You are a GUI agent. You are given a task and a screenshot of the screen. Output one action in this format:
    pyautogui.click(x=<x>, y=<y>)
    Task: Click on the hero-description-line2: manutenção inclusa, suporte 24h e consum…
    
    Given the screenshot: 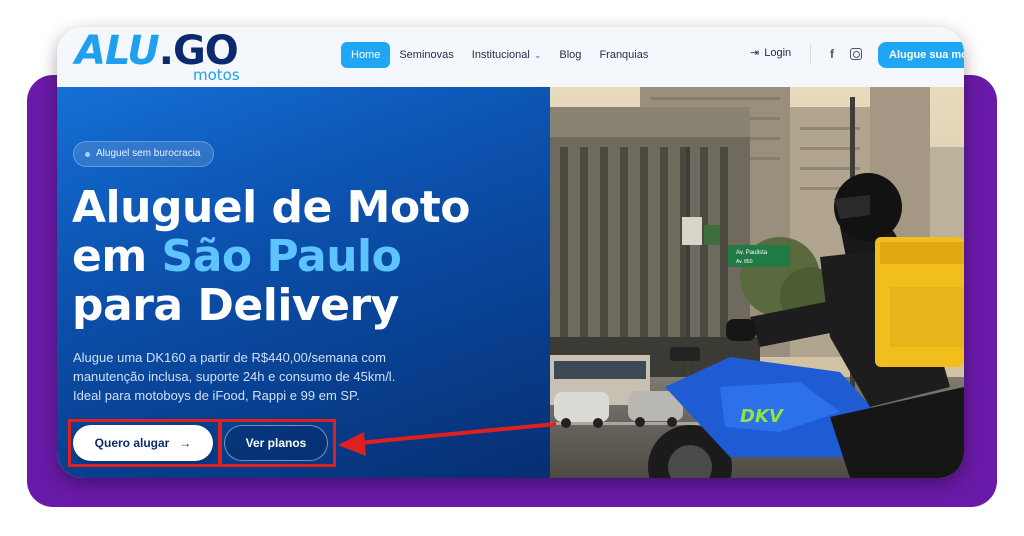 What is the action you would take?
    pyautogui.click(x=234, y=376)
    